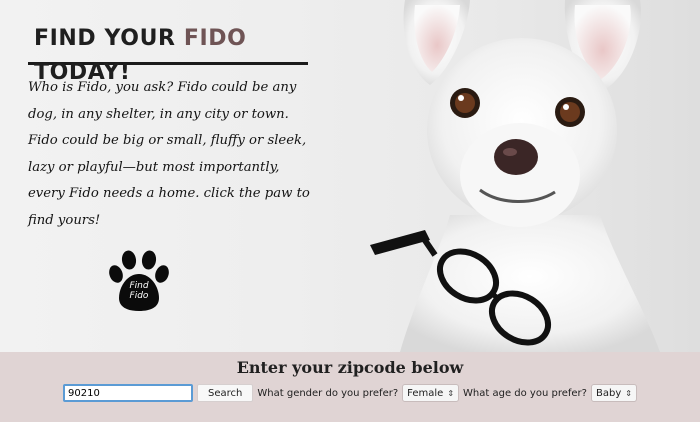 This screenshot has width=700, height=422. Describe the element at coordinates (425, 393) in the screenshot. I see `gender-select-value: Female` at that location.